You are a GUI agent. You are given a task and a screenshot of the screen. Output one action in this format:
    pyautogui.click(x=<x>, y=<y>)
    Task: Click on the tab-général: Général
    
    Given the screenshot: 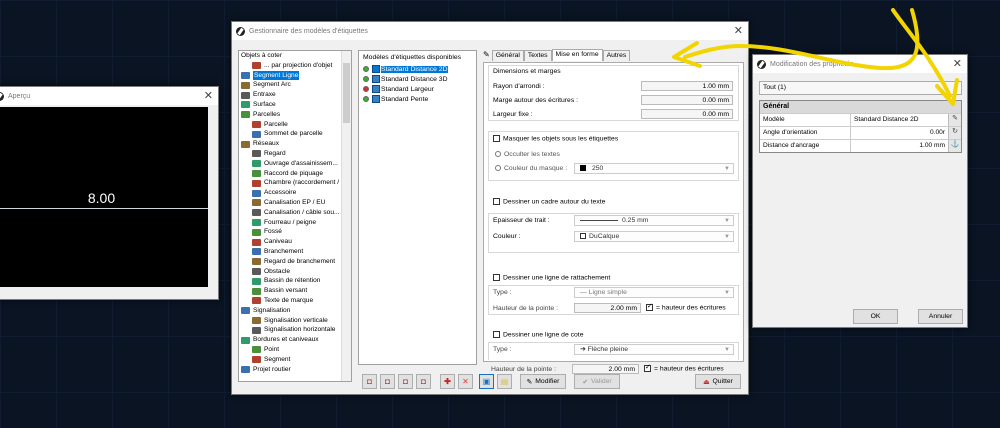 What is the action you would take?
    pyautogui.click(x=507, y=55)
    